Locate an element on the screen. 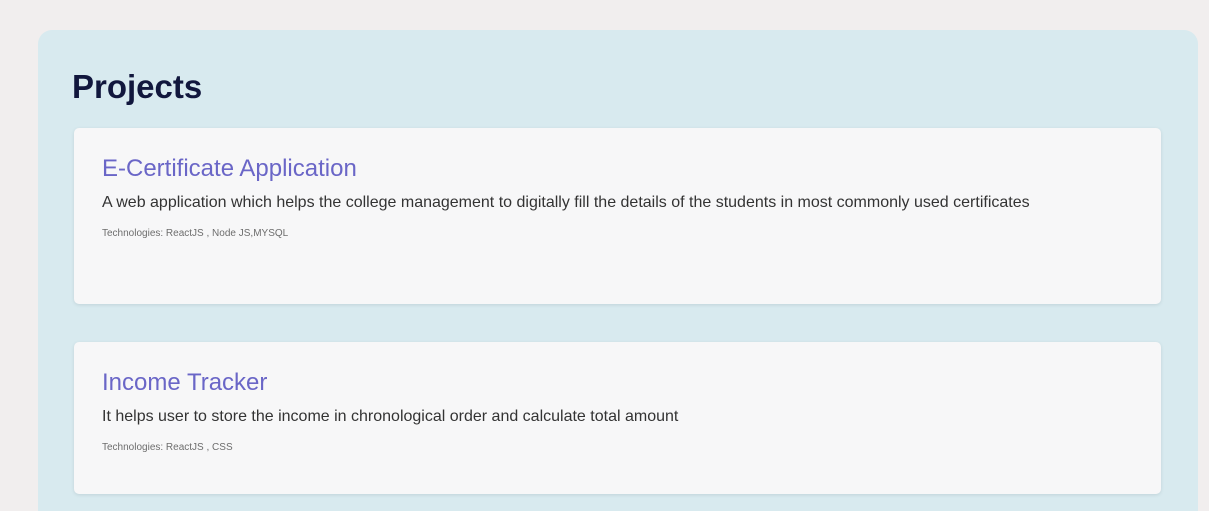  section-title: Projects is located at coordinates (137, 86).